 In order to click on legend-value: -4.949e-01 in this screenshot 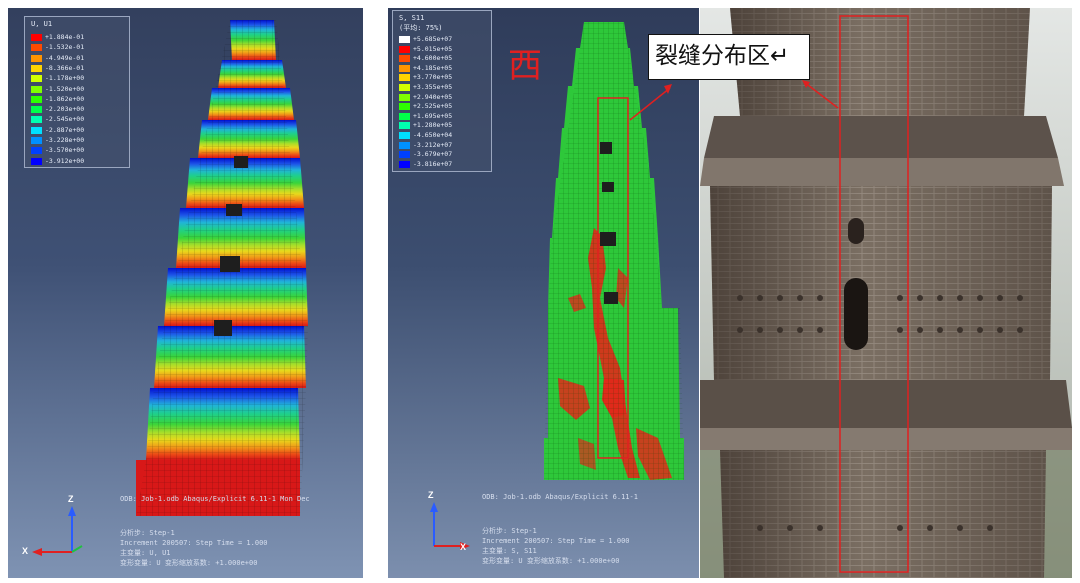, I will do `click(65, 57)`.